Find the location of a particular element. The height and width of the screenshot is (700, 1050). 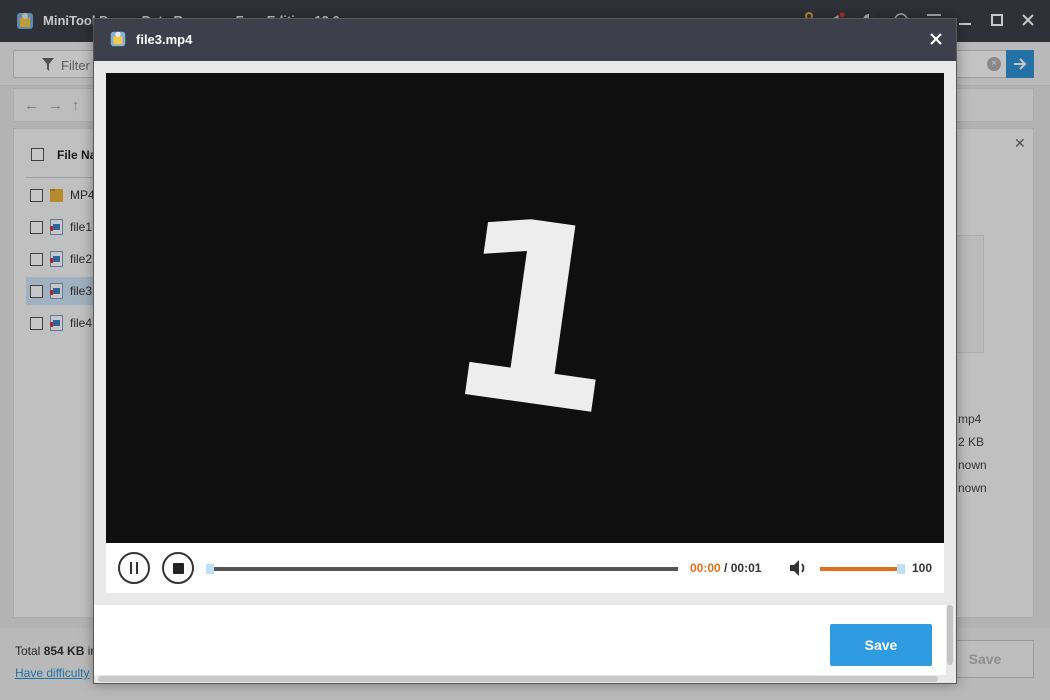

close-icon is located at coordinates (936, 39).